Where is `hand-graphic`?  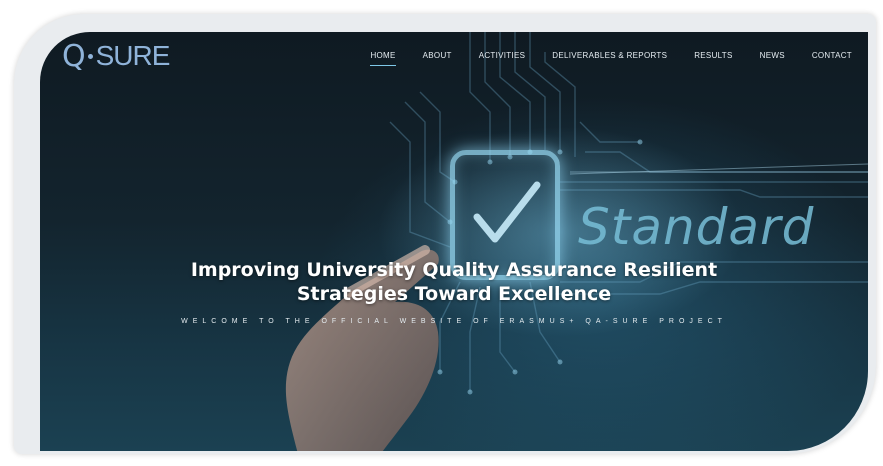
hand-graphic is located at coordinates (362, 348).